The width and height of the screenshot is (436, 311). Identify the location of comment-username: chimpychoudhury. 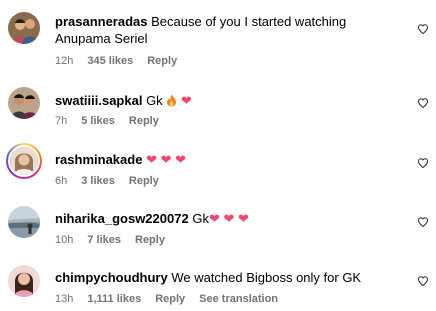
(111, 277).